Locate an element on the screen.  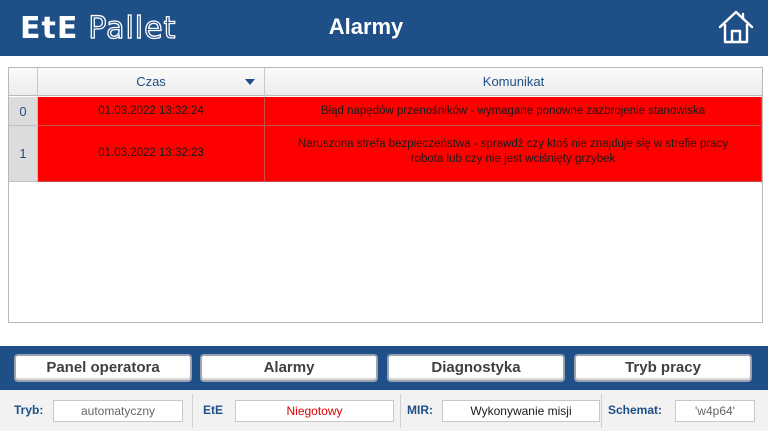
alarm-time: 01.03.2022 13:32:24 is located at coordinates (151, 111).